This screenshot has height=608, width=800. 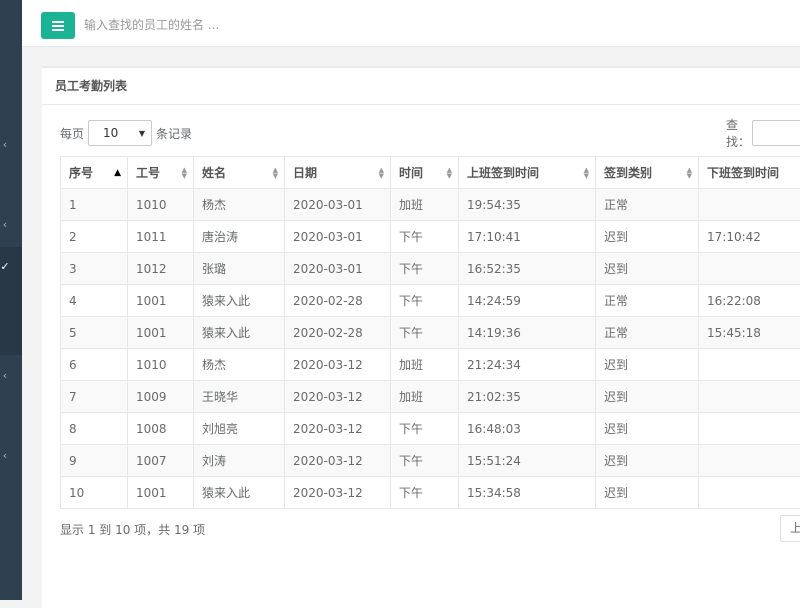 I want to click on table-filter: 查找：, so click(x=763, y=133).